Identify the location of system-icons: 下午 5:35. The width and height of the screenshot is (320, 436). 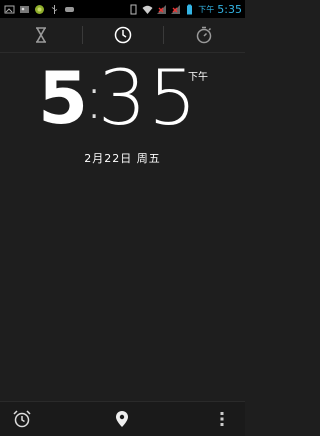
(185, 9).